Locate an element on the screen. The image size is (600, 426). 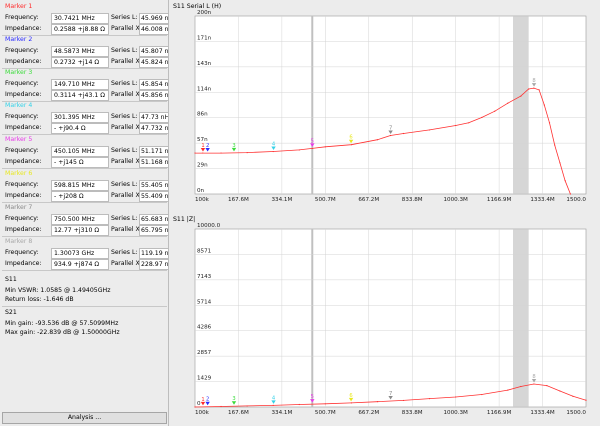
s21-section-title: S21 is located at coordinates (11, 312).